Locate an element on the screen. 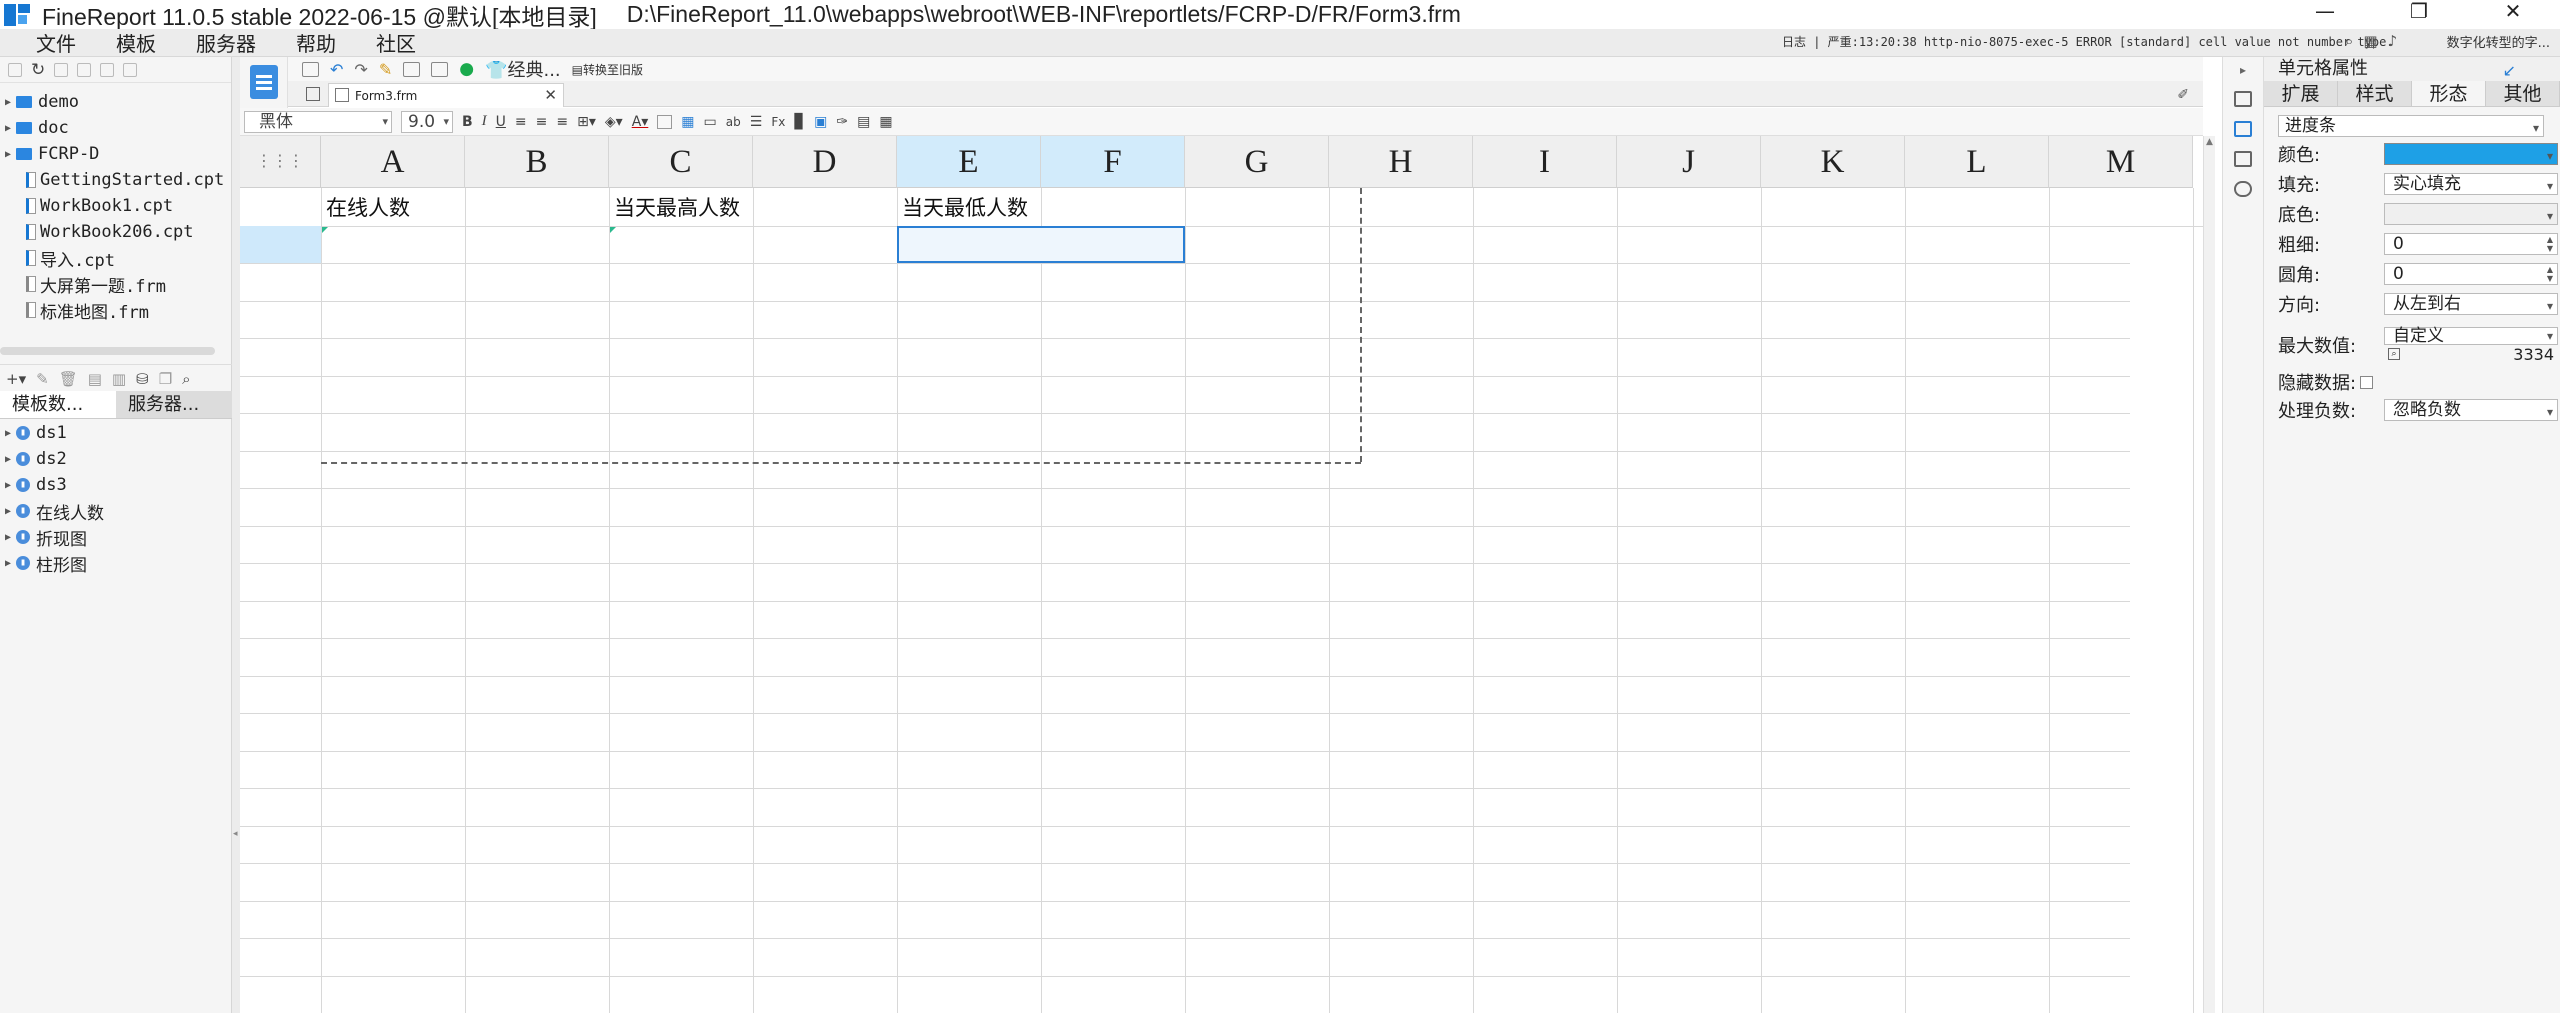 The height and width of the screenshot is (1013, 2560). collapse-arrow-icon: ◂ is located at coordinates (235, 834).